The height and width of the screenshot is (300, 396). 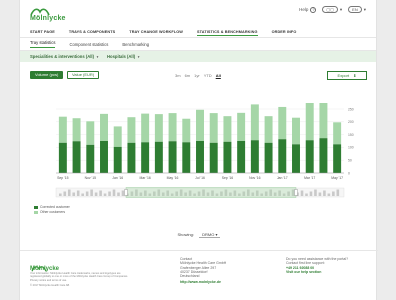 I want to click on nav-tray-change-workflow: TRAY CHANGE WORKFLOW, so click(x=156, y=33).